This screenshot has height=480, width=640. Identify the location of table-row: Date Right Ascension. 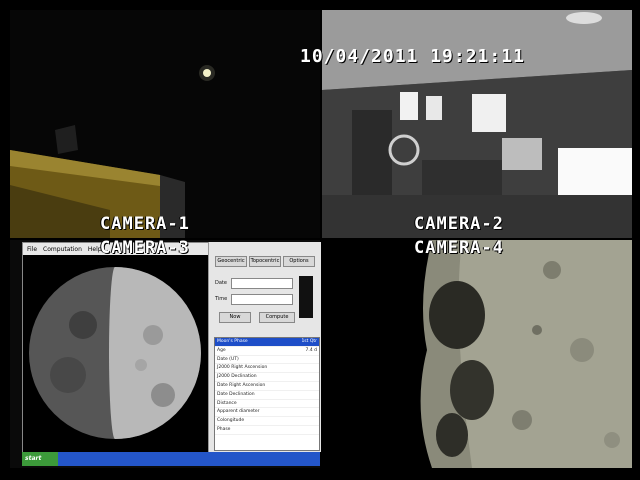
(267, 386).